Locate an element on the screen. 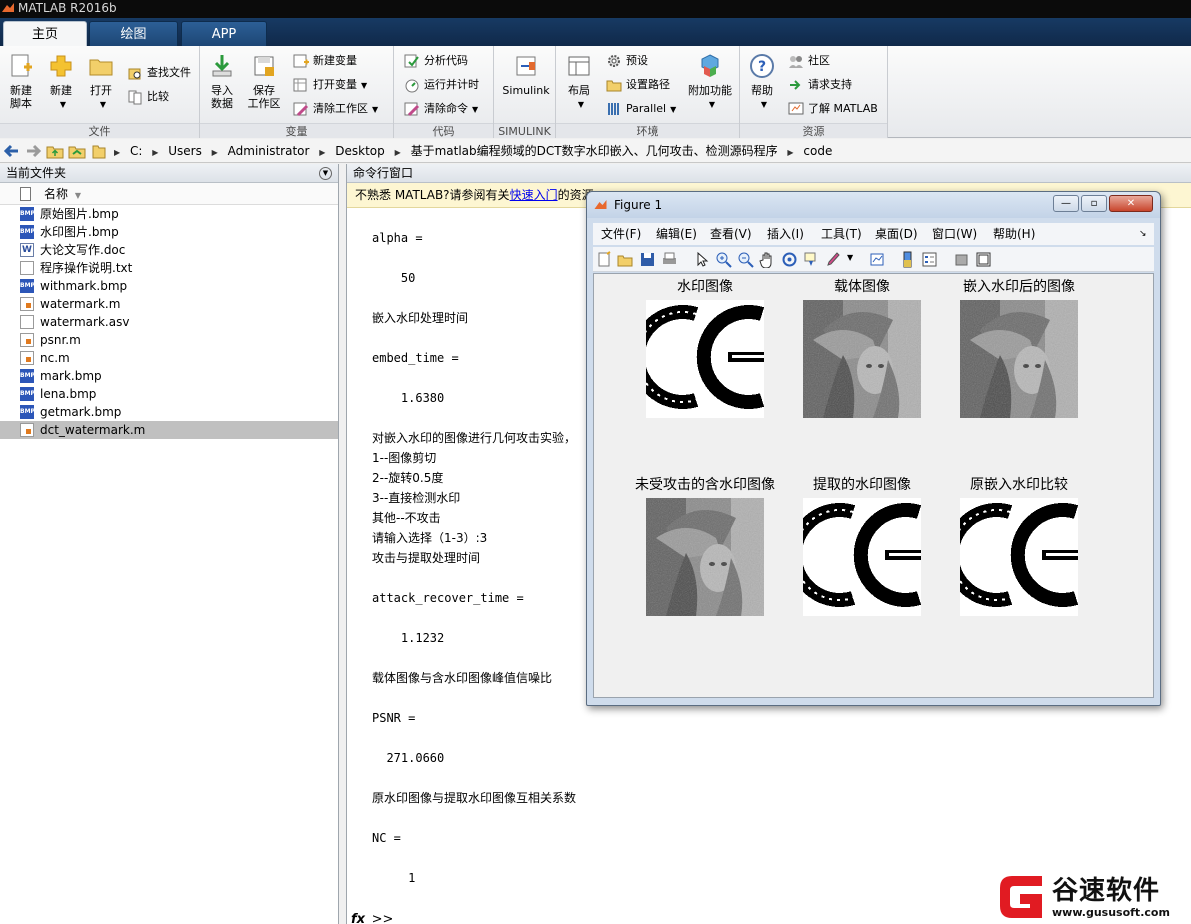 Image resolution: width=1191 pixels, height=924 pixels. open-variable-button: 打开变量 ▼ is located at coordinates (330, 85).